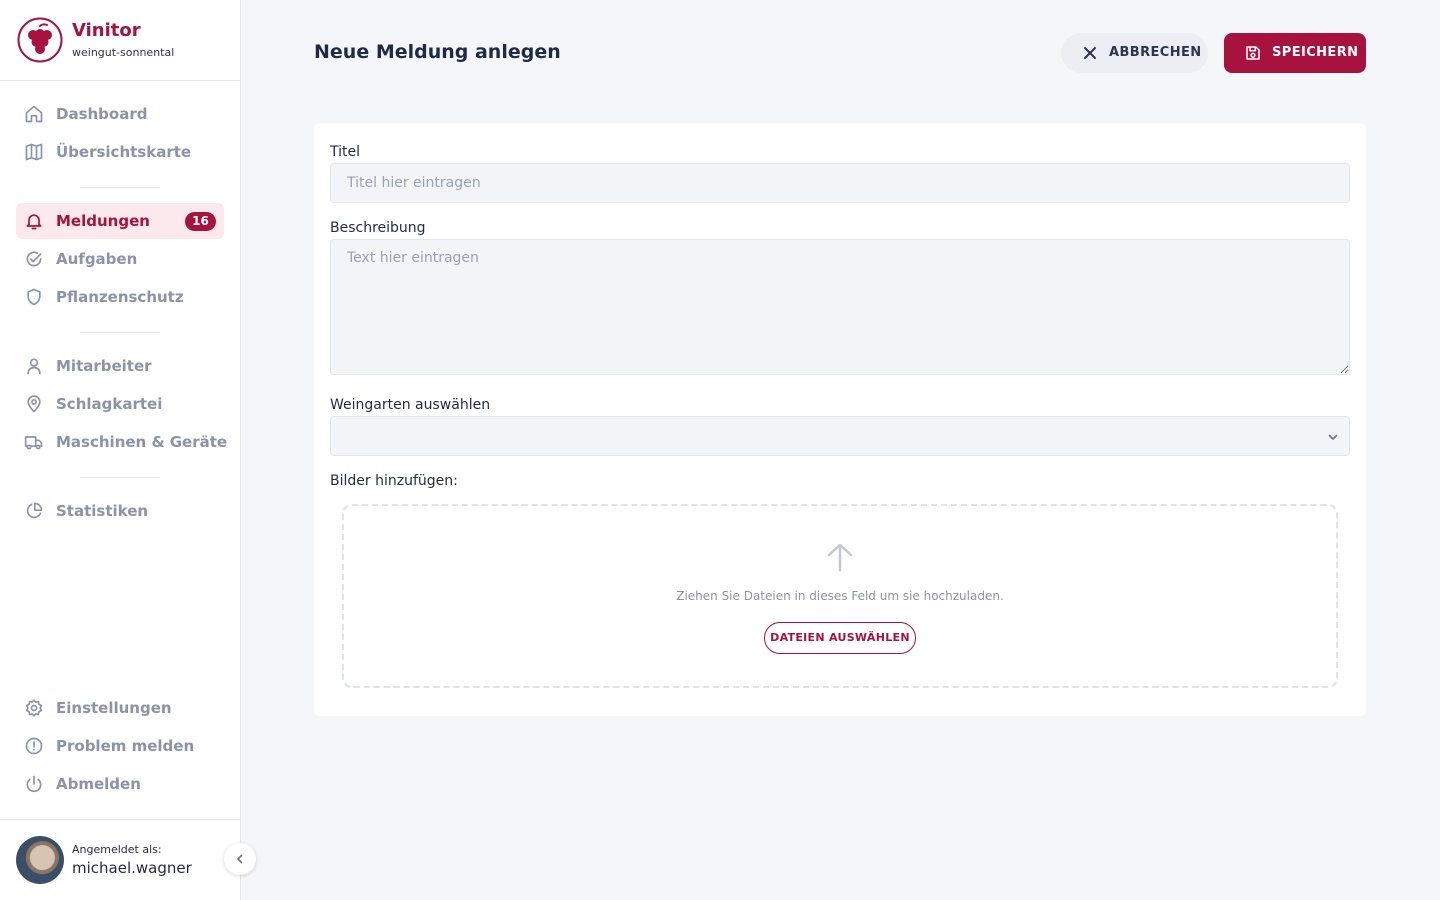 This screenshot has height=900, width=1440. Describe the element at coordinates (1315, 52) in the screenshot. I see `save-button-label: SPEICHERN` at that location.